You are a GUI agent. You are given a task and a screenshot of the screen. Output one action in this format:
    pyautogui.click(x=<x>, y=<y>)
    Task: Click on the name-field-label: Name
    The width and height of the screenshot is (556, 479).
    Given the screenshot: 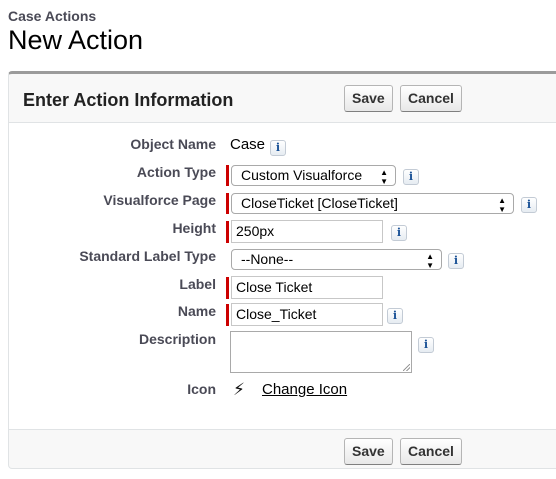 What is the action you would take?
    pyautogui.click(x=196, y=311)
    